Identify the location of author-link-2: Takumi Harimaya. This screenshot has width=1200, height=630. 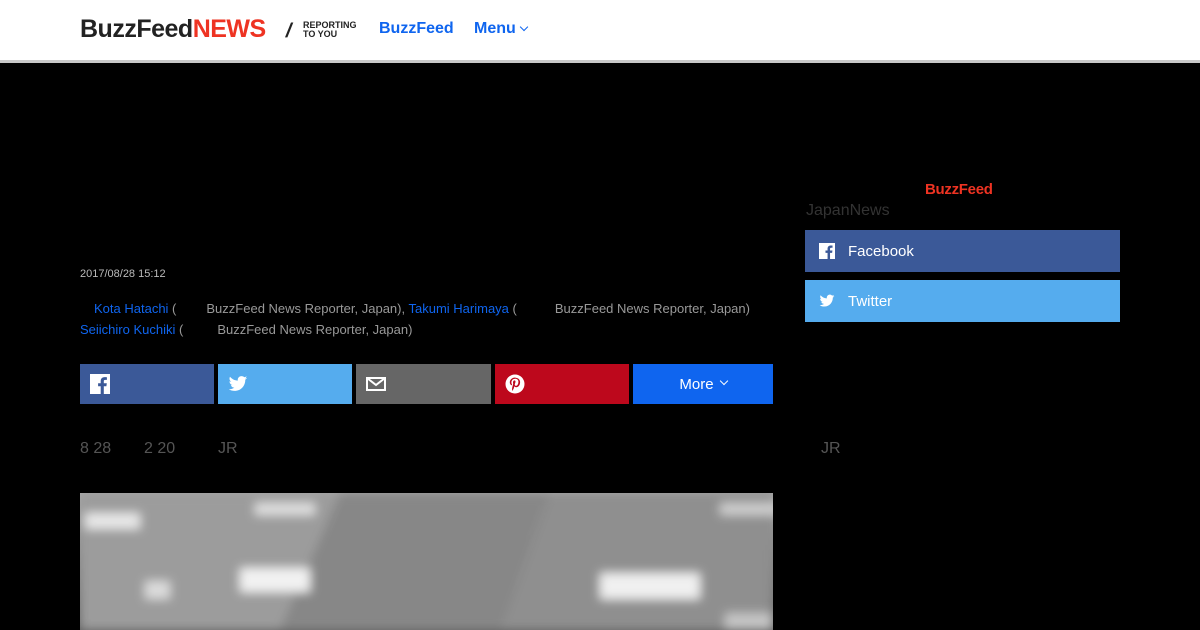
(459, 308).